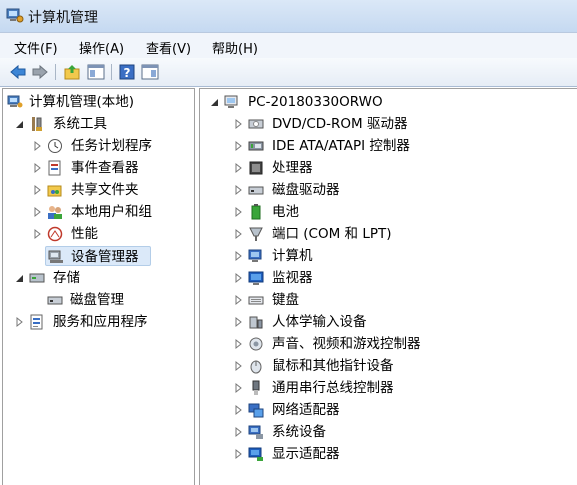 The image size is (577, 485). I want to click on device-category-label: 系统设备, so click(299, 432).